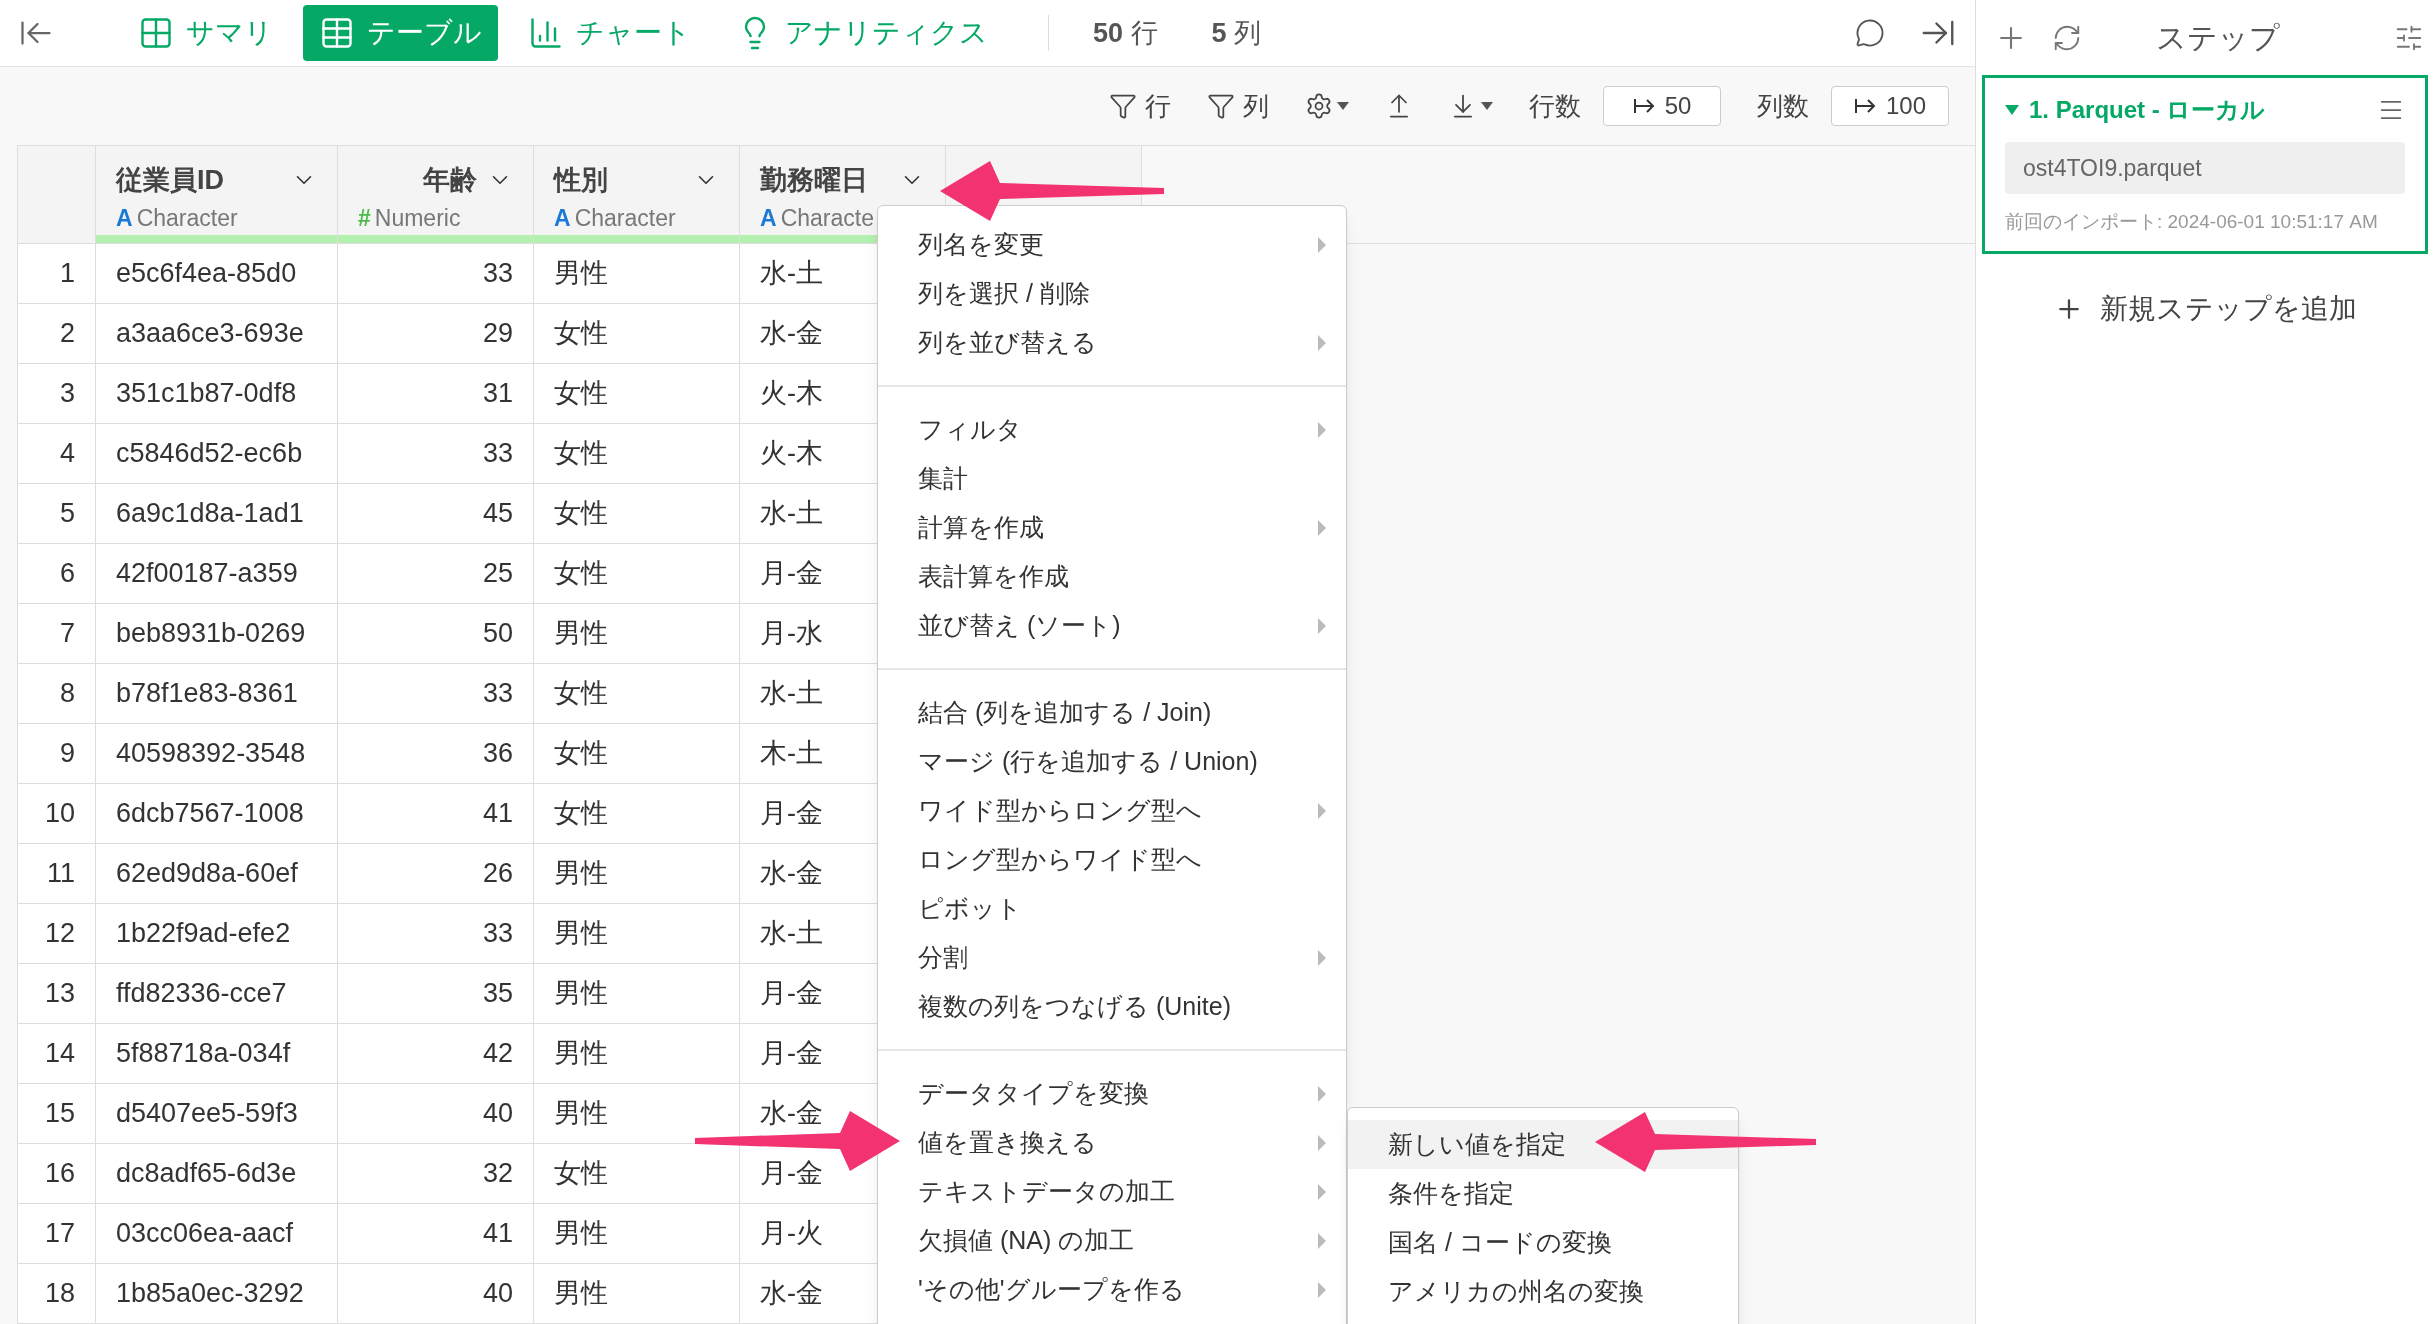 This screenshot has width=2434, height=1324. Describe the element at coordinates (217, 754) in the screenshot. I see `table-cell: 40598392-3548` at that location.